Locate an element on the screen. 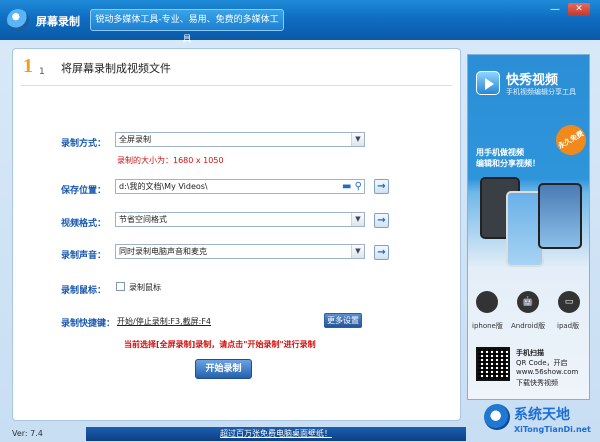 The image size is (600, 442). ad-subtitle: 手机视频编辑分享工具 is located at coordinates (541, 92).